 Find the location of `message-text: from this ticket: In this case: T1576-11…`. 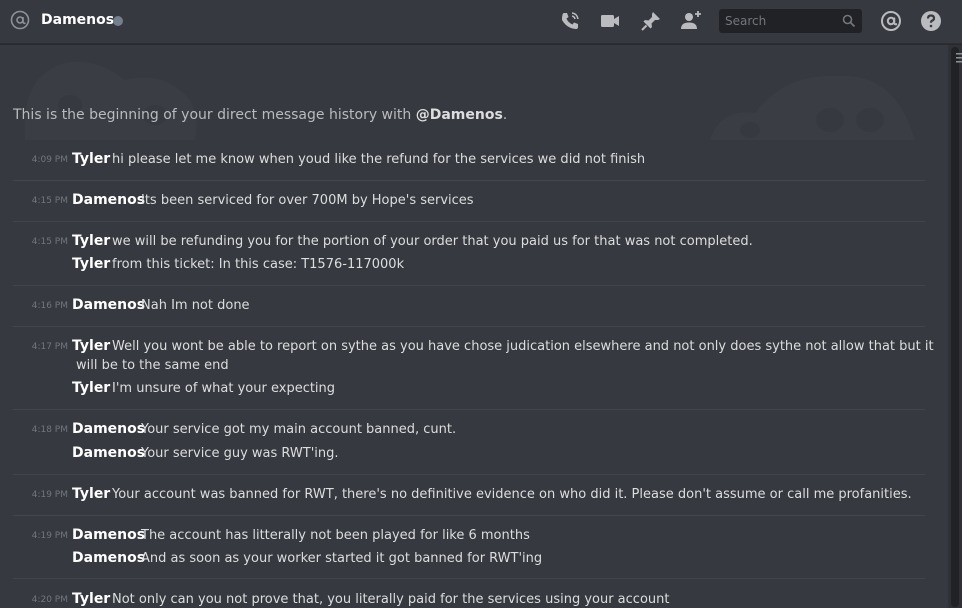

message-text: from this ticket: In this case: T1576-11… is located at coordinates (258, 264).